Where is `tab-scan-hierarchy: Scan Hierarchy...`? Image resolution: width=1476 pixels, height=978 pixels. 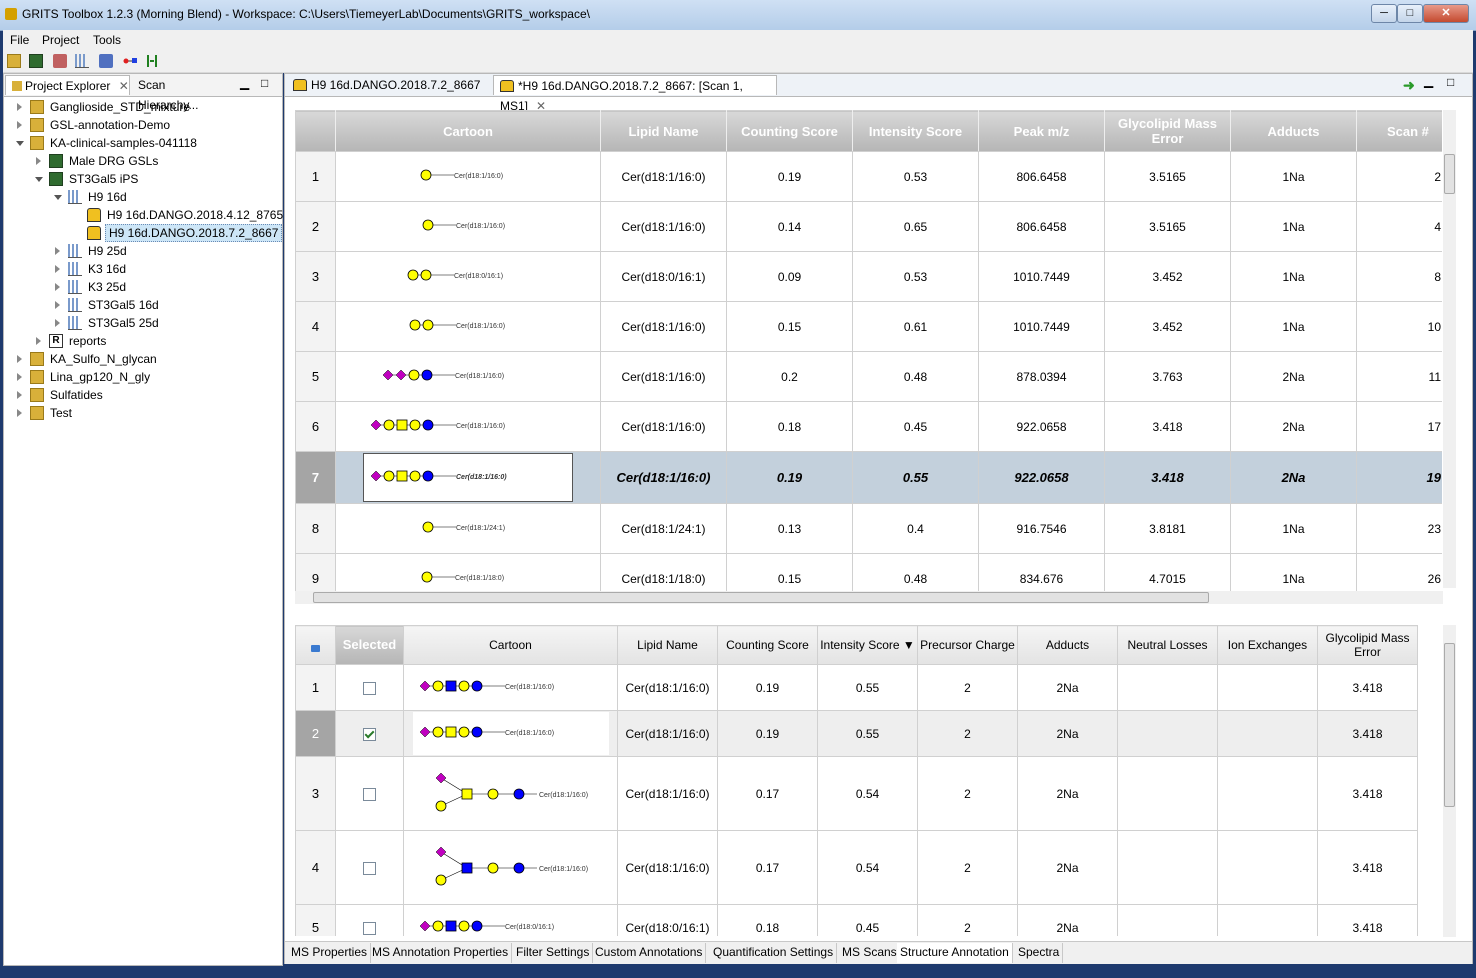
tab-scan-hierarchy: Scan Hierarchy... is located at coordinates (179, 93).